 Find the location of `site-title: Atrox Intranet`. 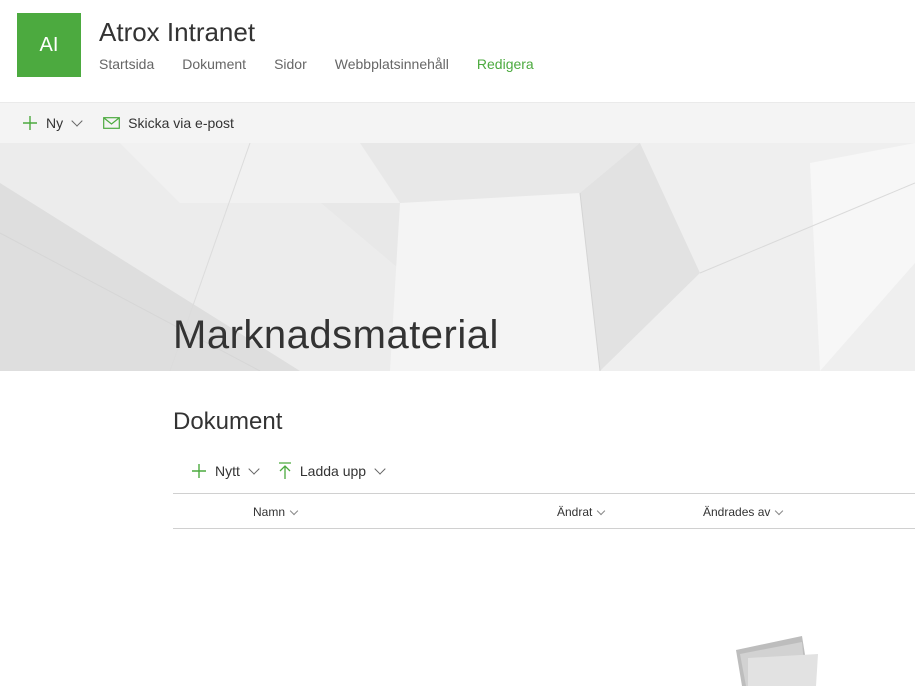

site-title: Atrox Intranet is located at coordinates (177, 32).